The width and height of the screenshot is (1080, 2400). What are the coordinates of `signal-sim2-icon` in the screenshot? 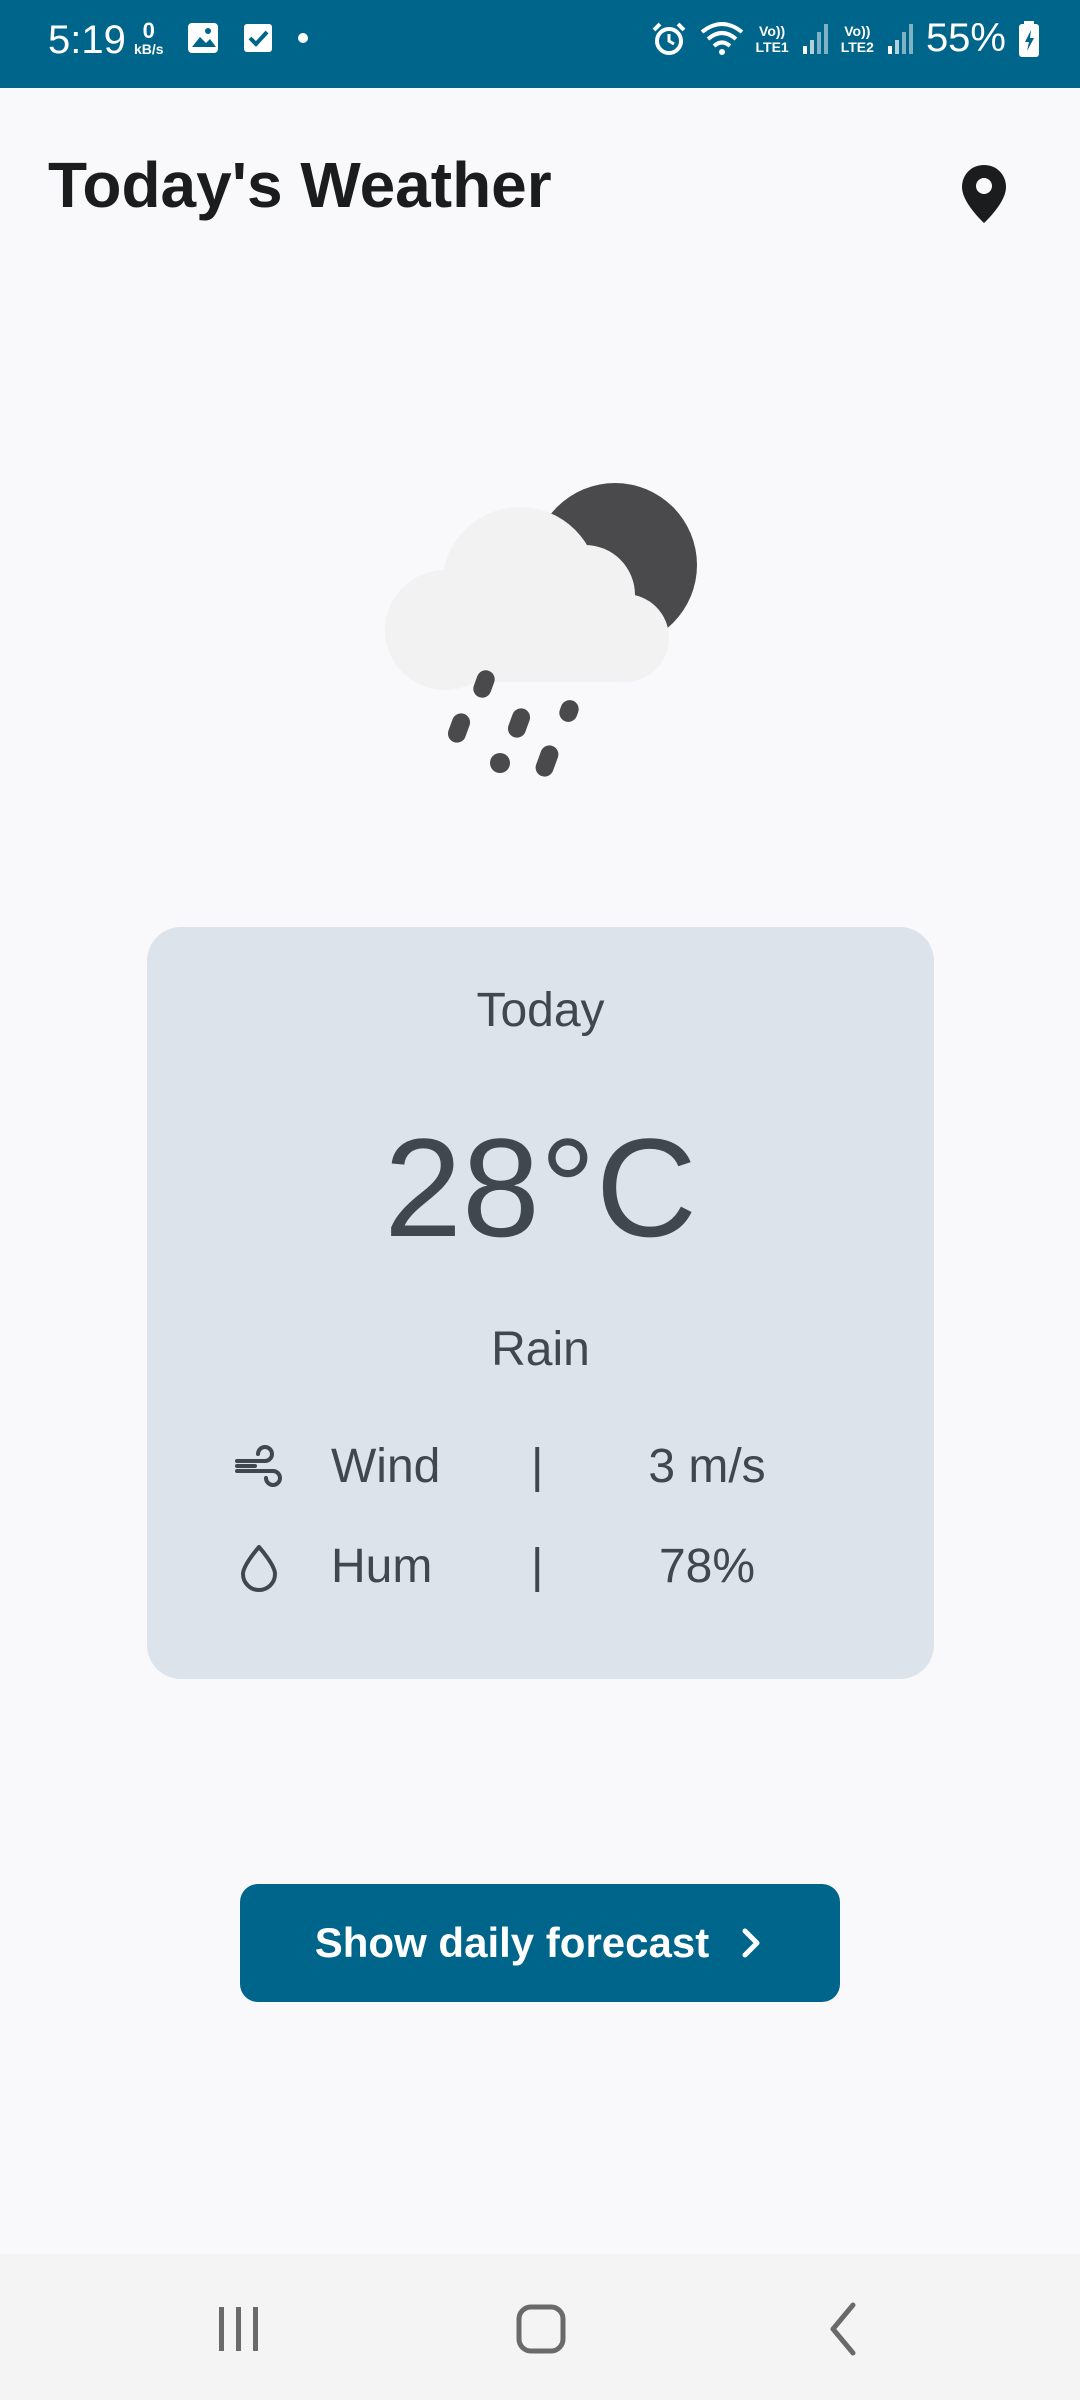 It's located at (900, 38).